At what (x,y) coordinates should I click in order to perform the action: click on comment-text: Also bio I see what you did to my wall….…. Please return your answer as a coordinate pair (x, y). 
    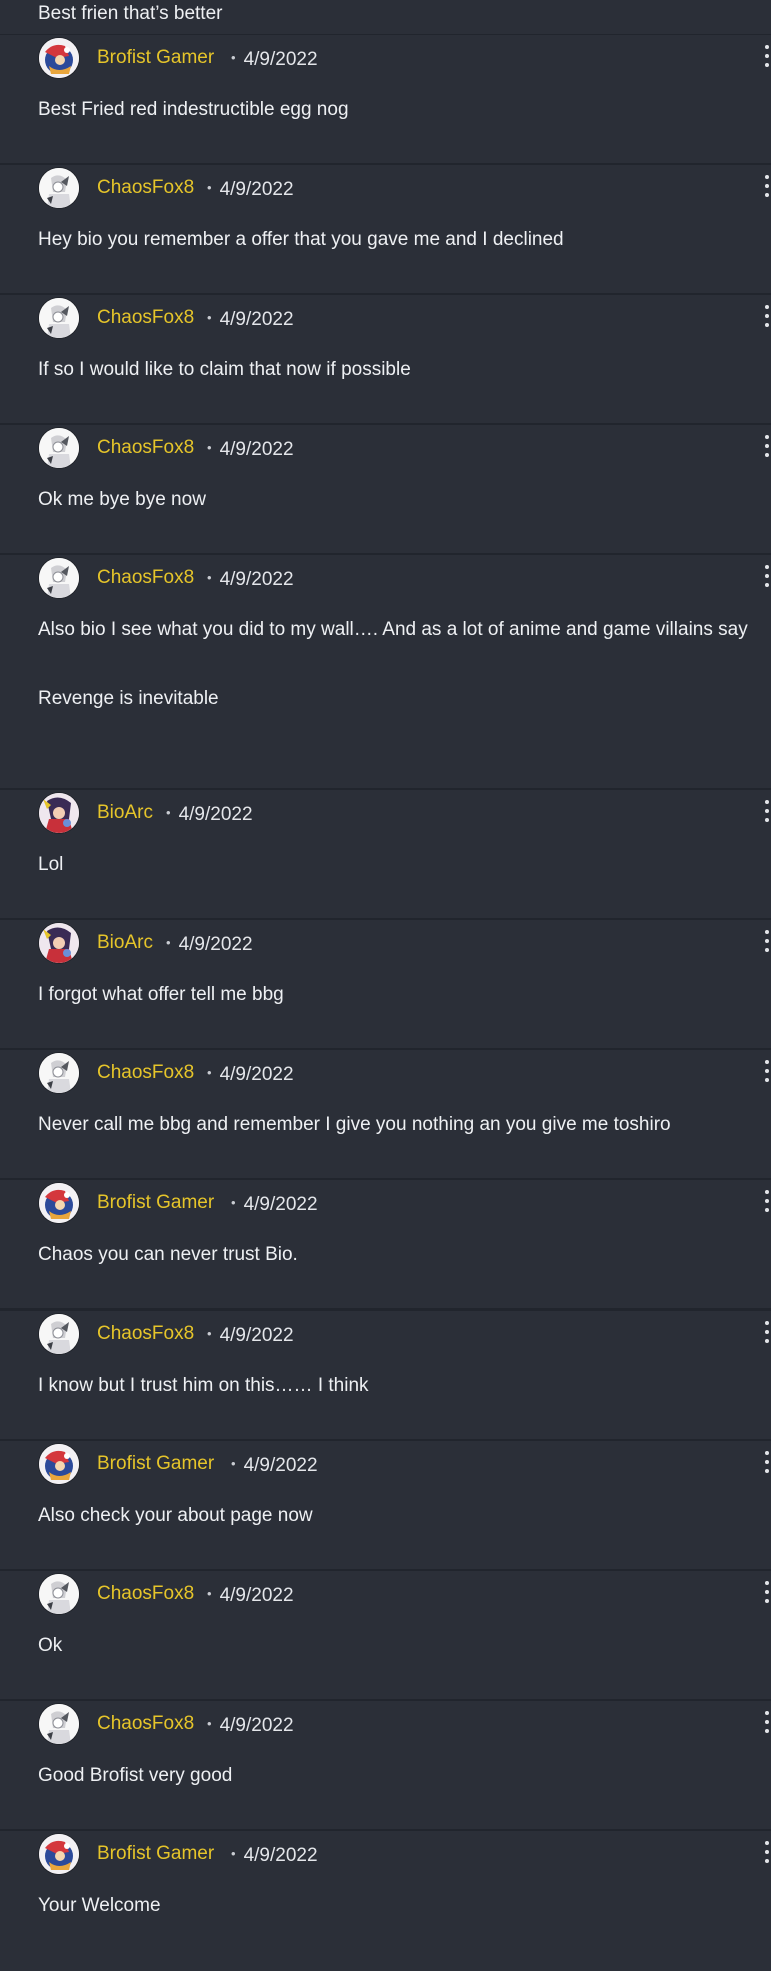
    Looking at the image, I should click on (393, 629).